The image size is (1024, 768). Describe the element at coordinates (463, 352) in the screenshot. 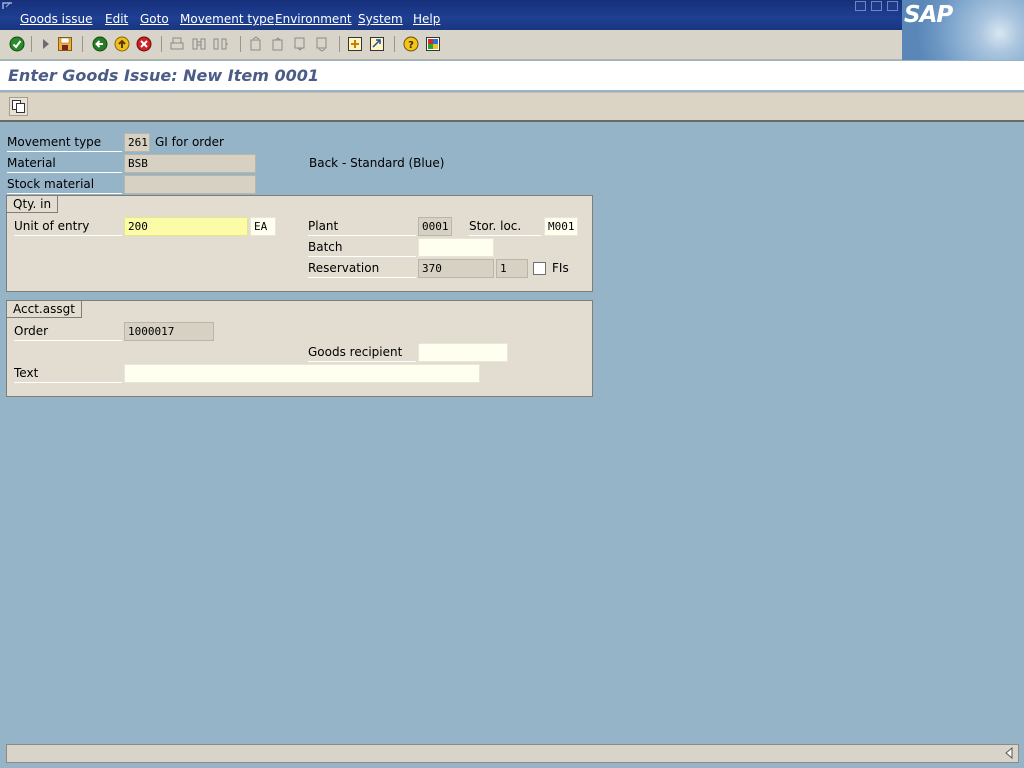

I see `goods-recipient-input` at that location.